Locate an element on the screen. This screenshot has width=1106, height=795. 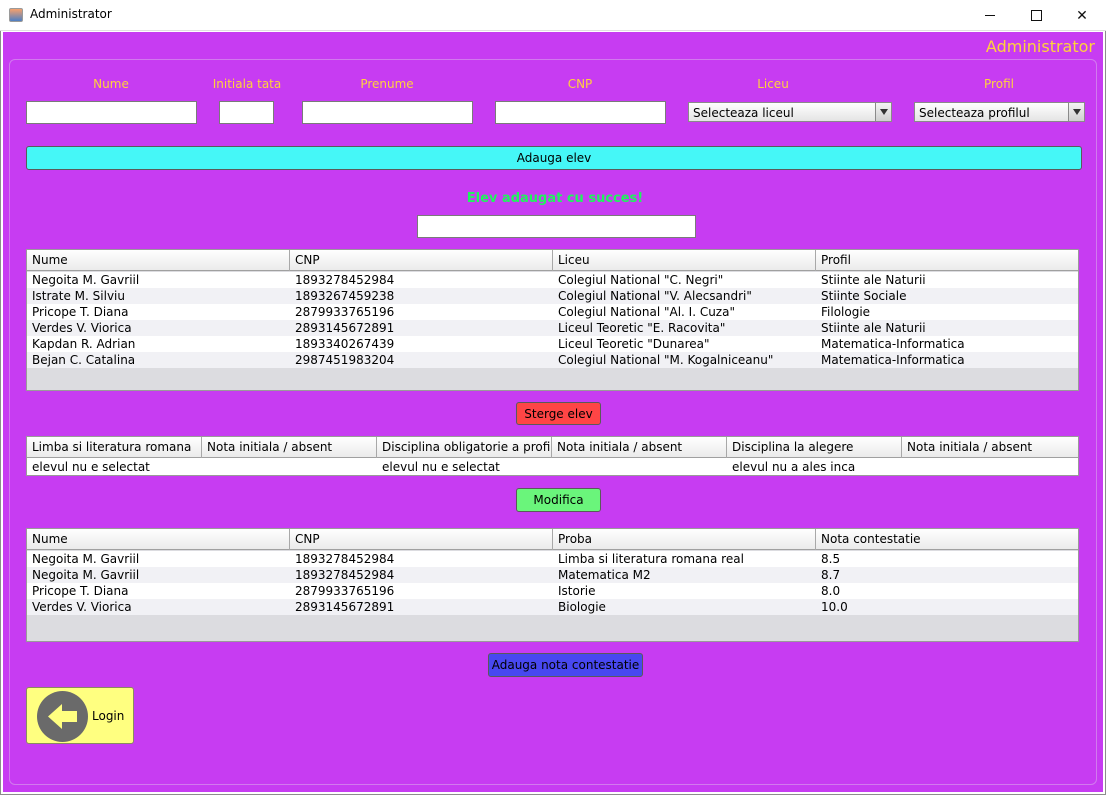
nume-label: Nume is located at coordinates (111, 84).